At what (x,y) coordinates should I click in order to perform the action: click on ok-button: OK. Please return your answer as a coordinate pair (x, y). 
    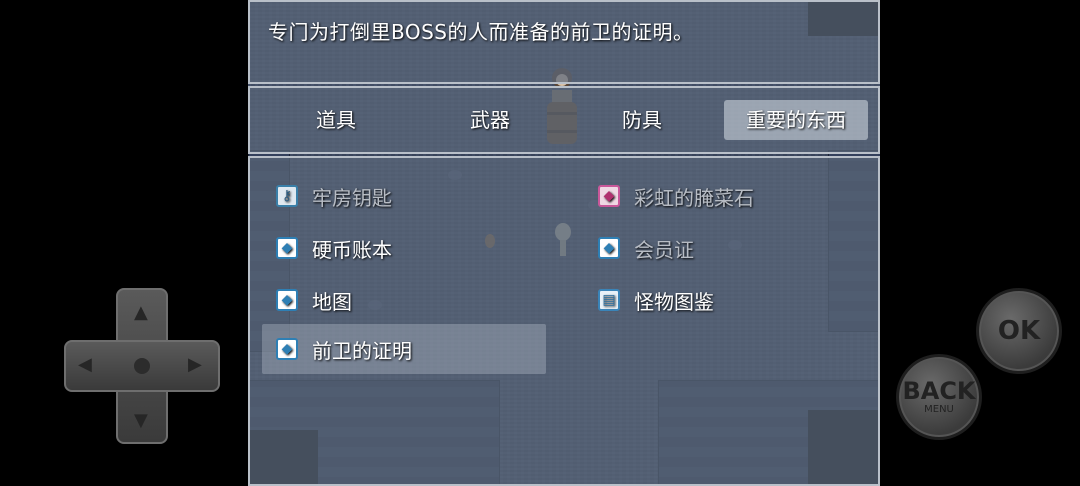
    Looking at the image, I should click on (1019, 331).